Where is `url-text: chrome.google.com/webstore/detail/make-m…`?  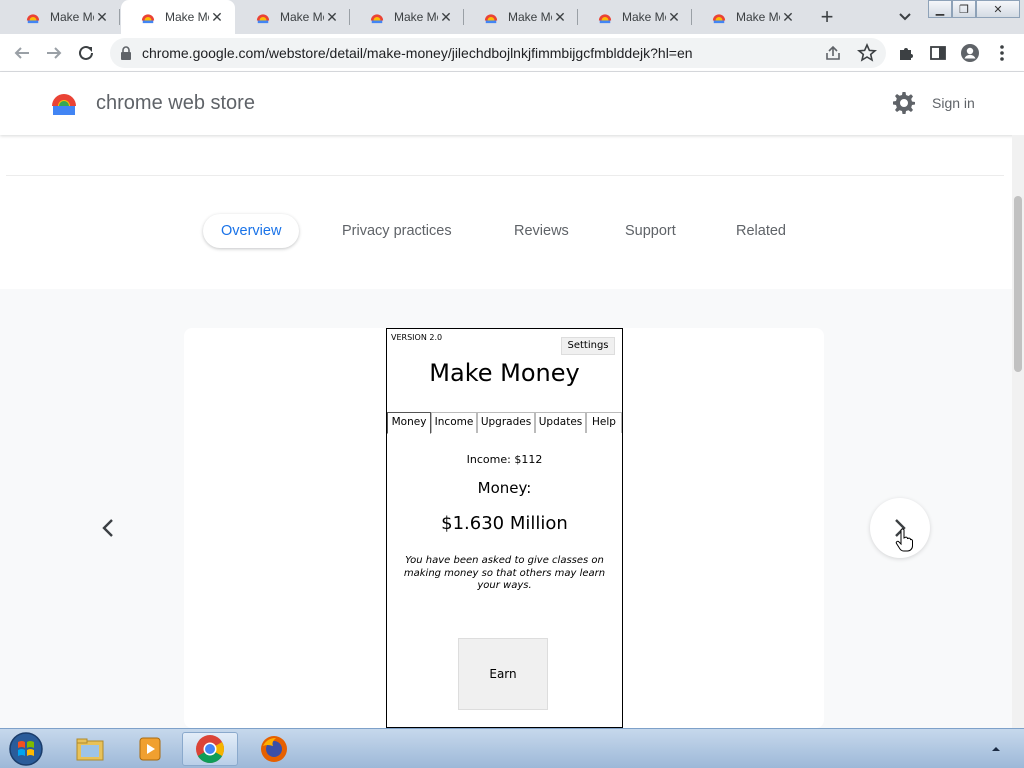 url-text: chrome.google.com/webstore/detail/make-m… is located at coordinates (417, 53).